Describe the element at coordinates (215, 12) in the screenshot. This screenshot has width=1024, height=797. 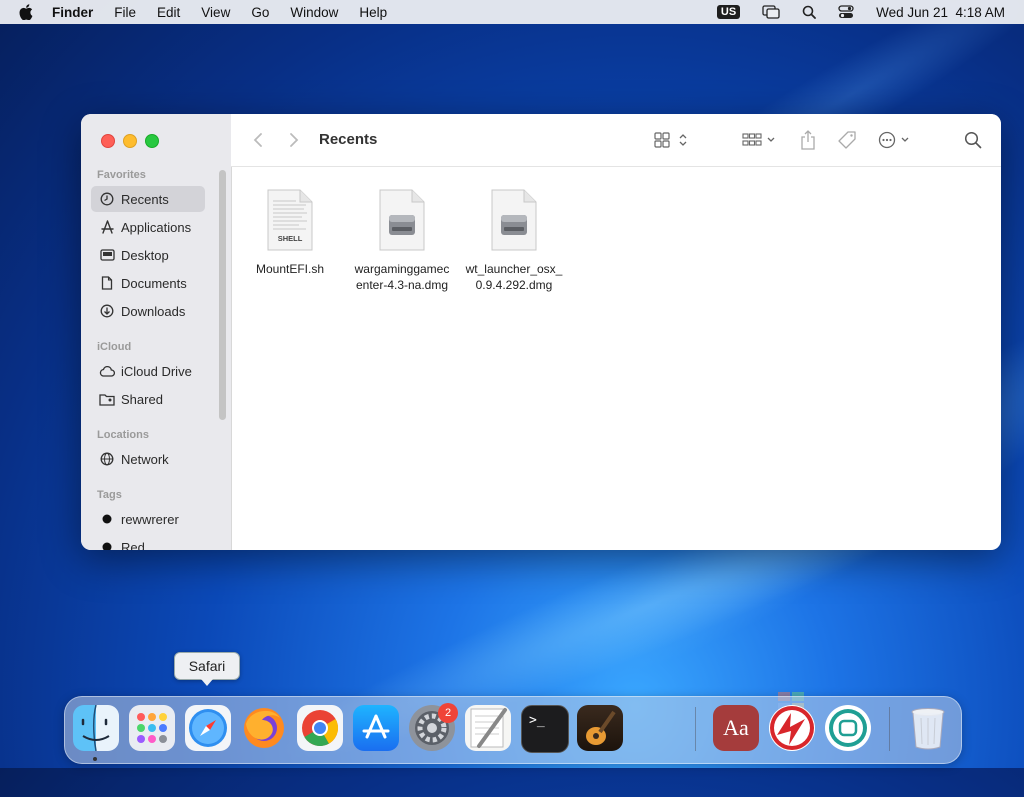
I see `menu-view: View` at that location.